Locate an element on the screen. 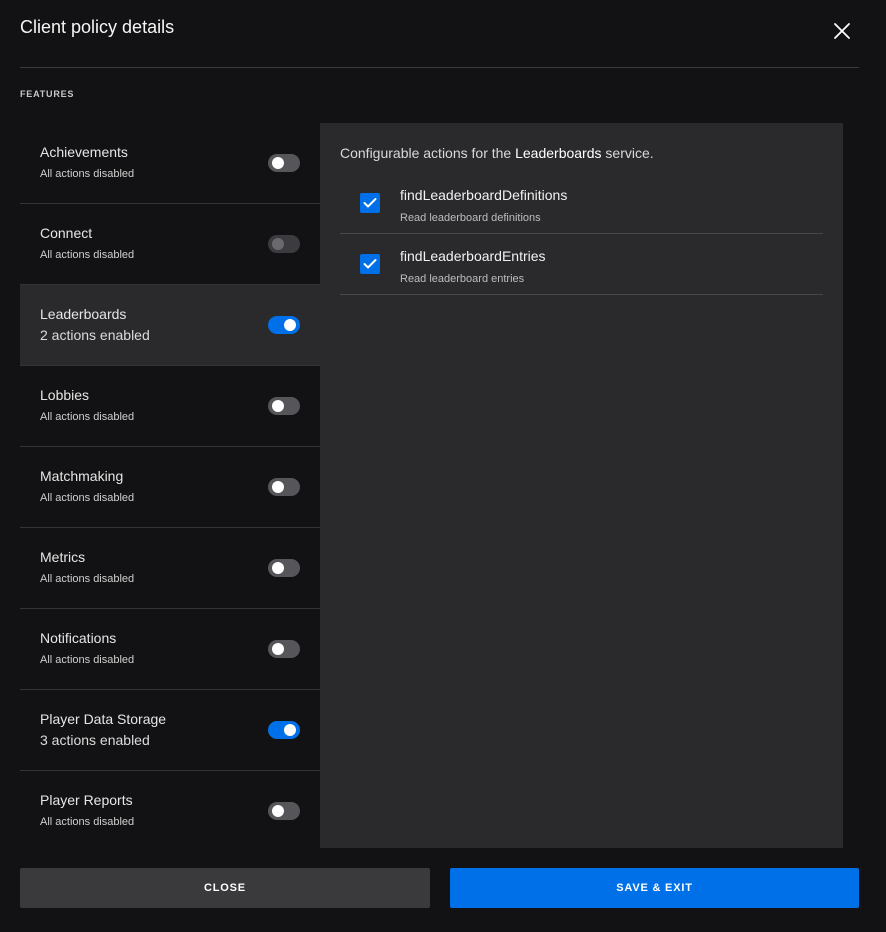  header-divider is located at coordinates (439, 67).